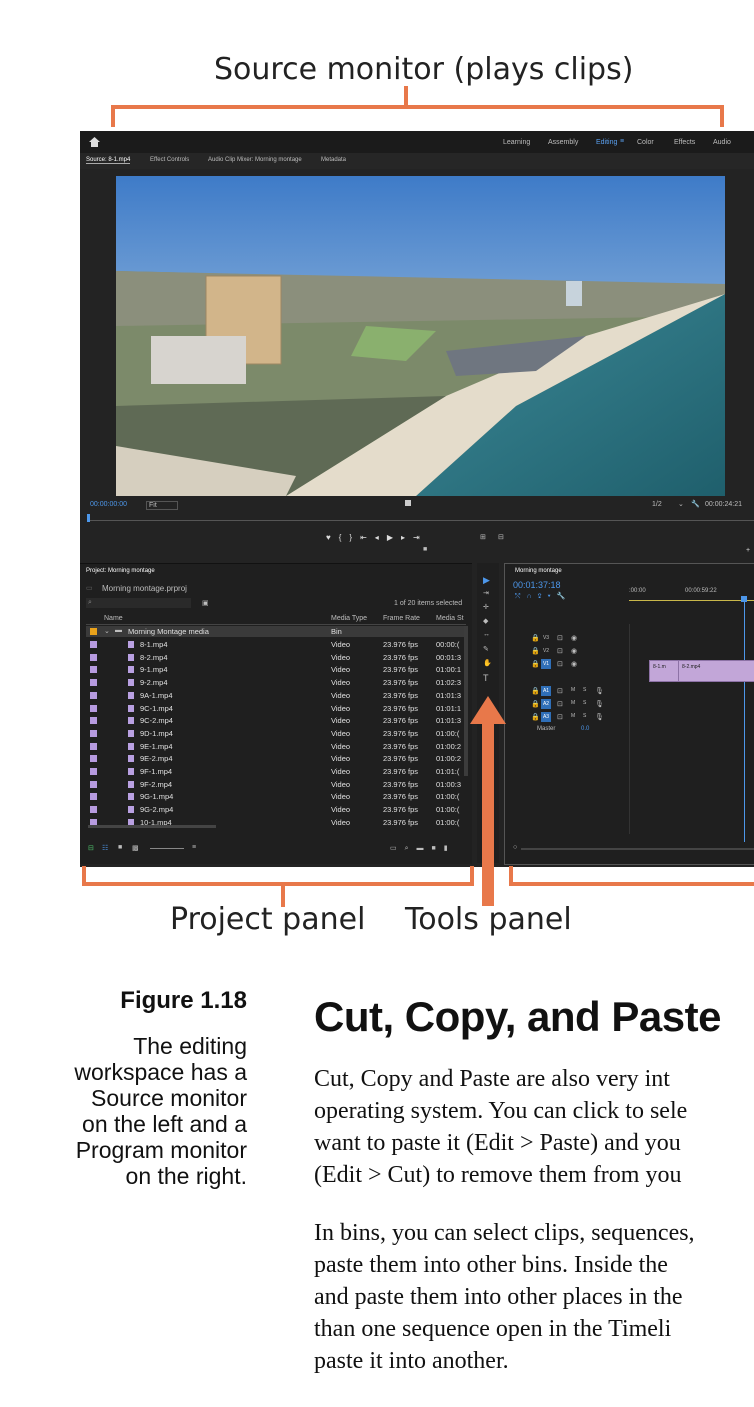 This screenshot has height=1407, width=754. What do you see at coordinates (485, 621) in the screenshot?
I see `razor-tool-icon: ◆` at bounding box center [485, 621].